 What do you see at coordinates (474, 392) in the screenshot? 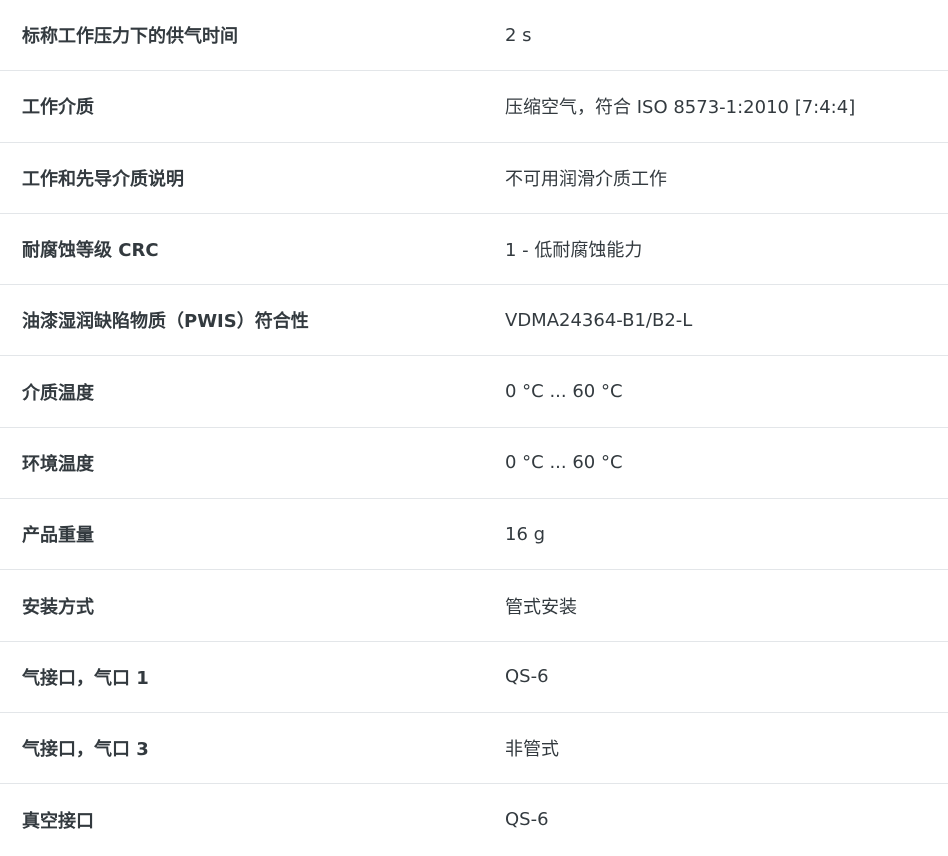
I see `spec-row-medium-temperature: 介质温度 0 °C ... 60 °C` at bounding box center [474, 392].